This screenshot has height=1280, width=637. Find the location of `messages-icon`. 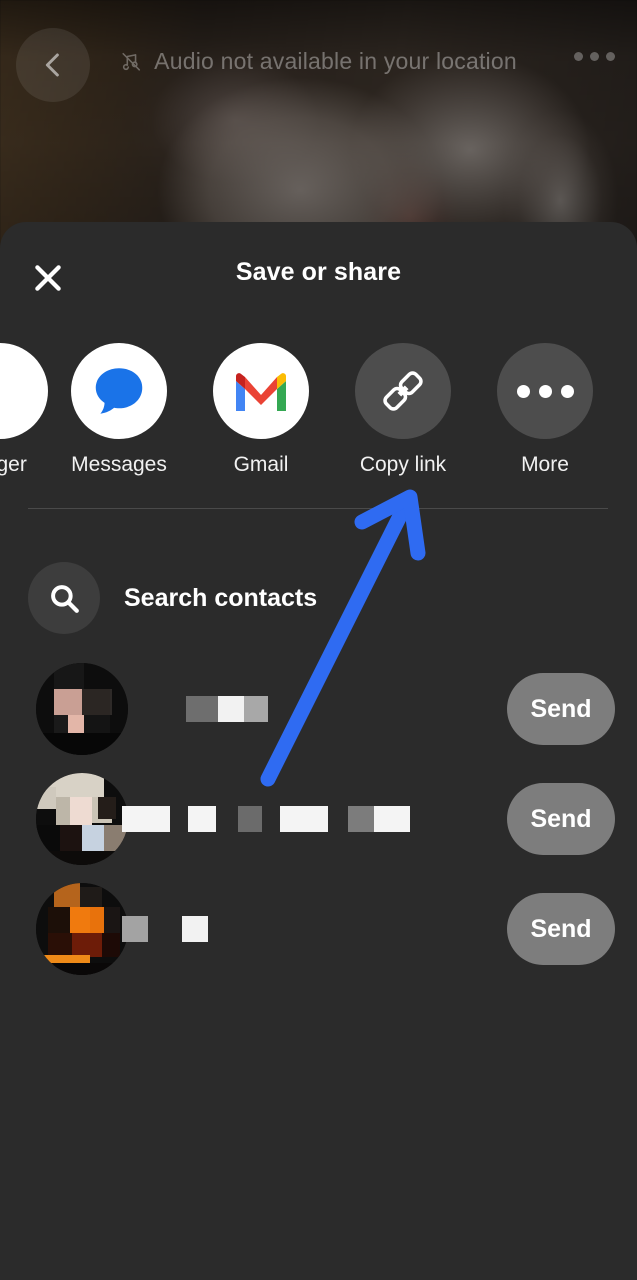

messages-icon is located at coordinates (119, 391).